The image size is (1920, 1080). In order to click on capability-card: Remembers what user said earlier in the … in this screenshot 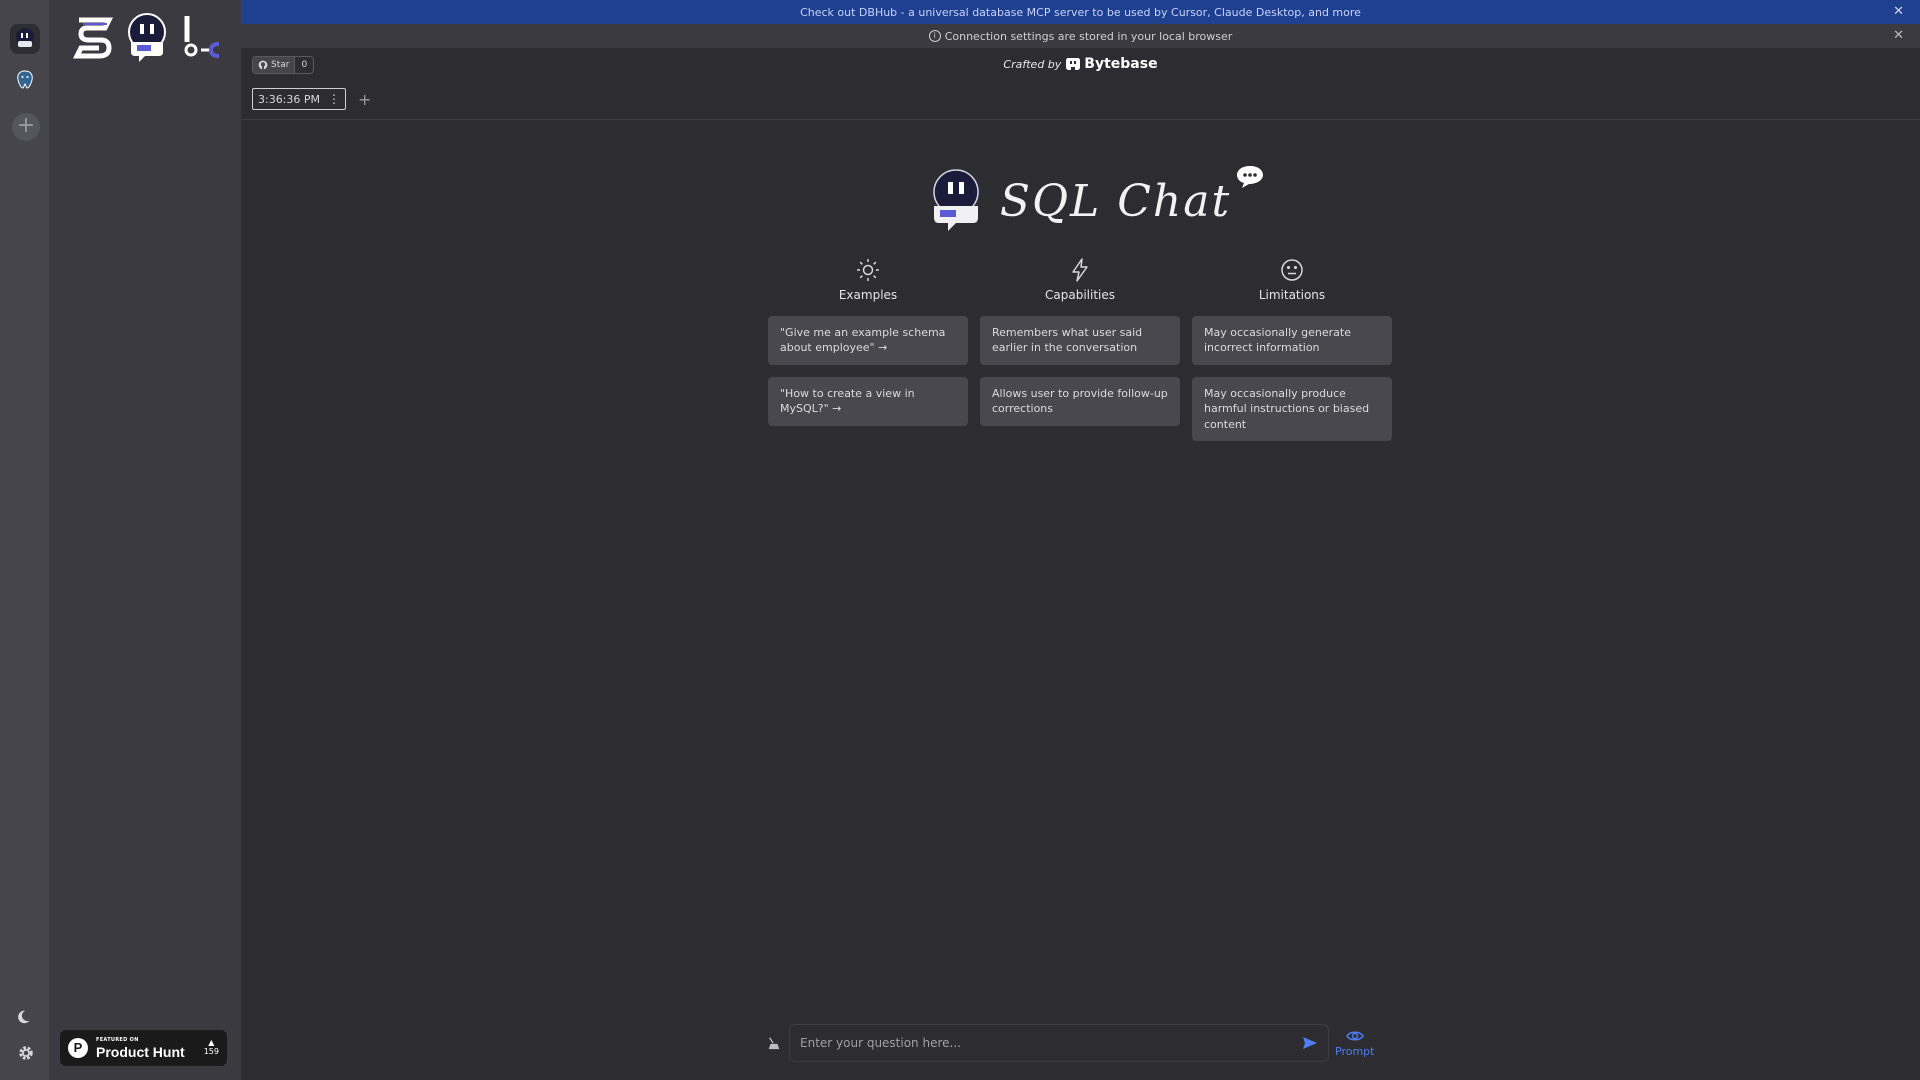, I will do `click(1080, 340)`.